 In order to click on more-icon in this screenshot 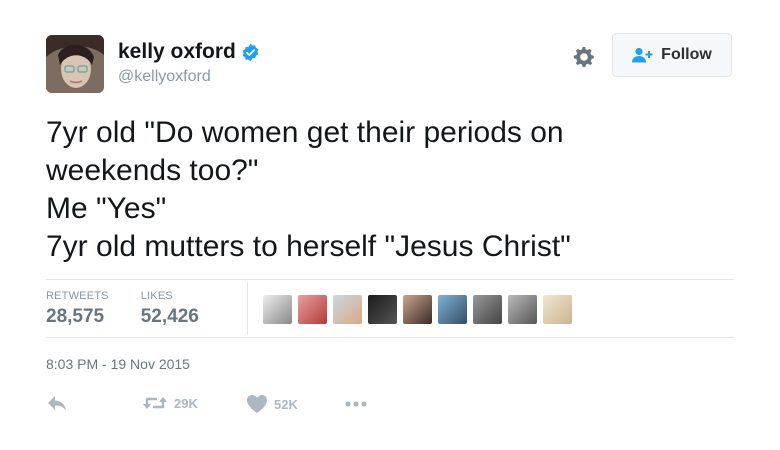, I will do `click(356, 404)`.